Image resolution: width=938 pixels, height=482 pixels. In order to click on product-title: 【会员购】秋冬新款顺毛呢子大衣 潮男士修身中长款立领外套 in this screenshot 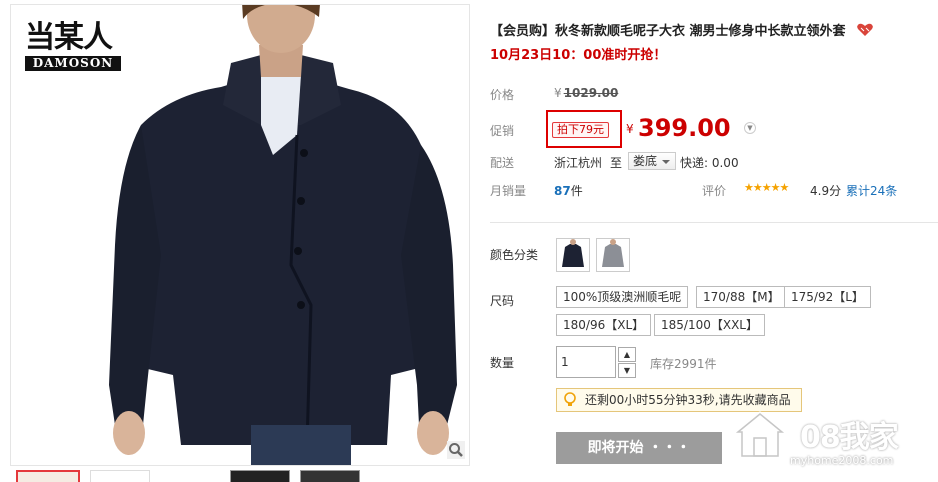, I will do `click(714, 29)`.